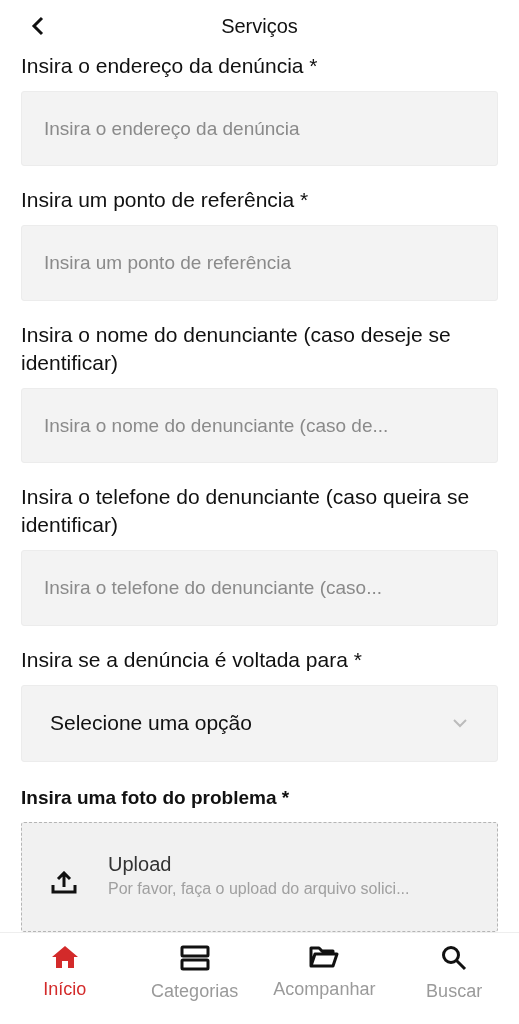 Image resolution: width=519 pixels, height=1024 pixels. Describe the element at coordinates (246, 511) in the screenshot. I see `field-label: Insira o telefone do denunciante (caso queira se identificar)` at that location.